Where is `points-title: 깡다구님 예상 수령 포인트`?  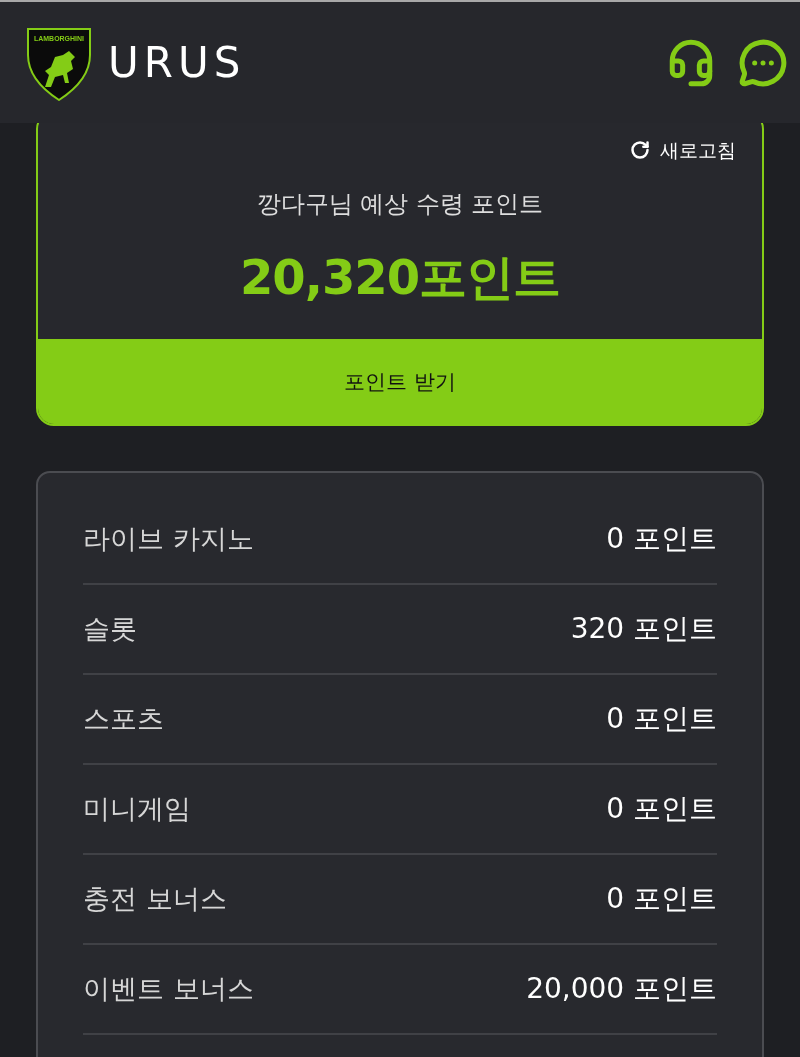
points-title: 깡다구님 예상 수령 포인트 is located at coordinates (400, 204).